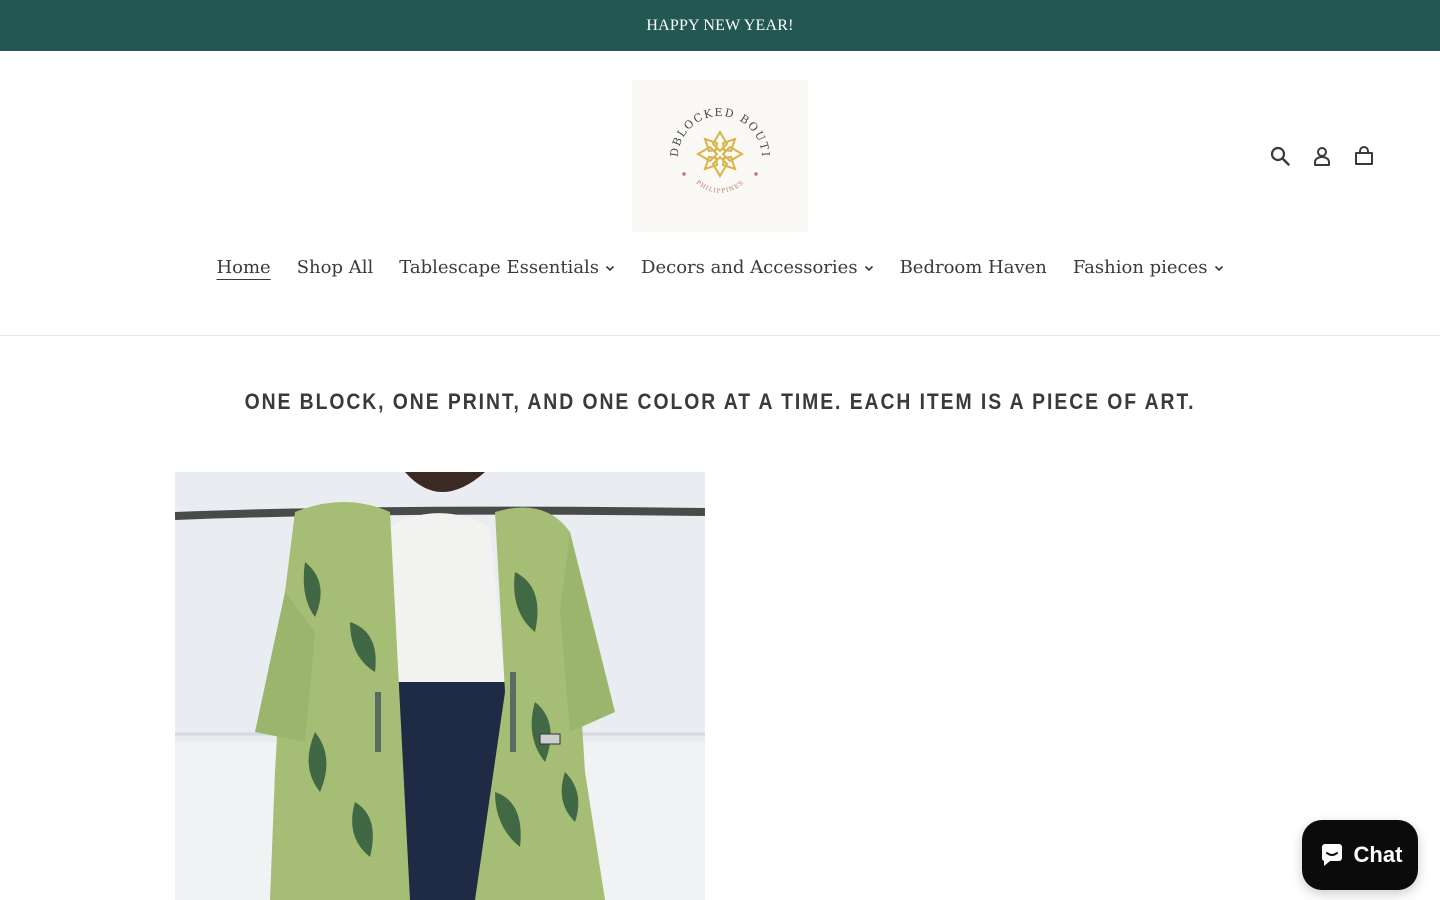 The image size is (1440, 900). I want to click on account-icon, so click(1322, 156).